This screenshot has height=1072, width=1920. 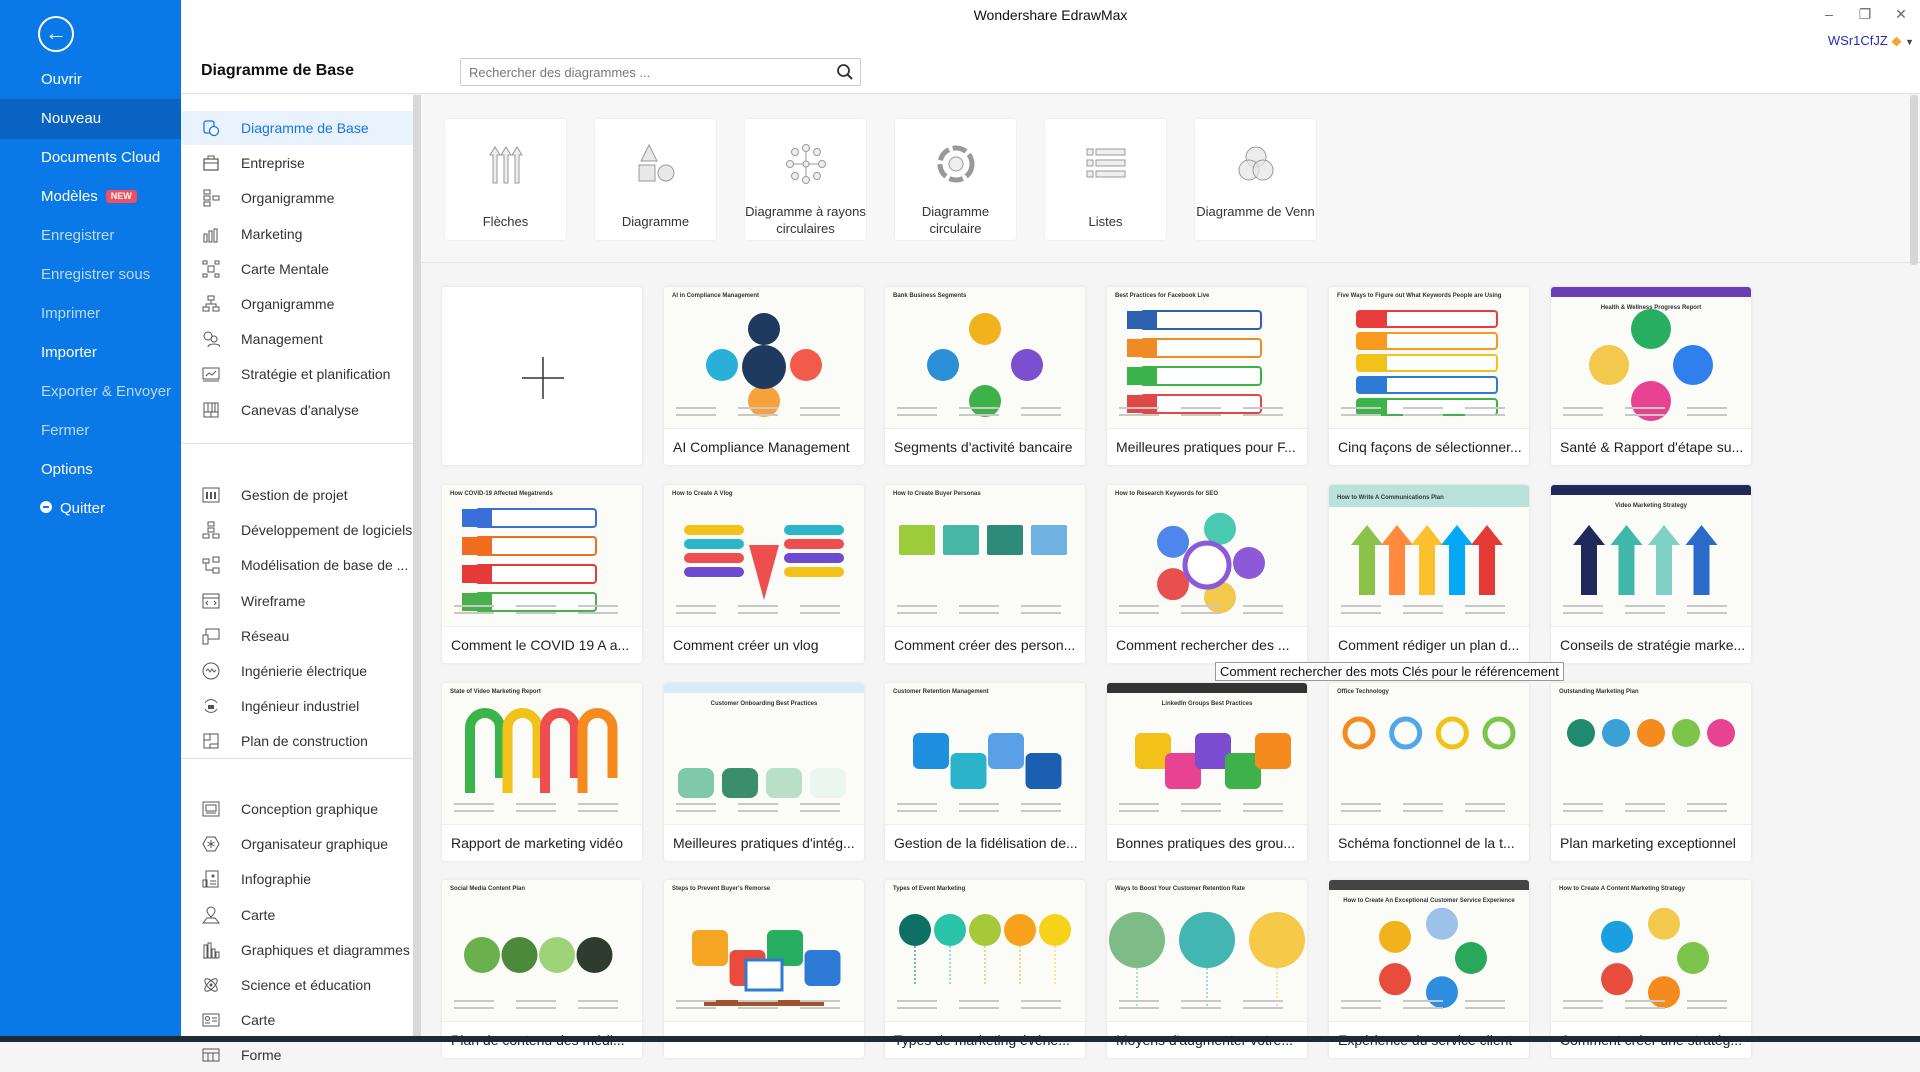 I want to click on category-item: Développement de logiciels, so click(x=297, y=530).